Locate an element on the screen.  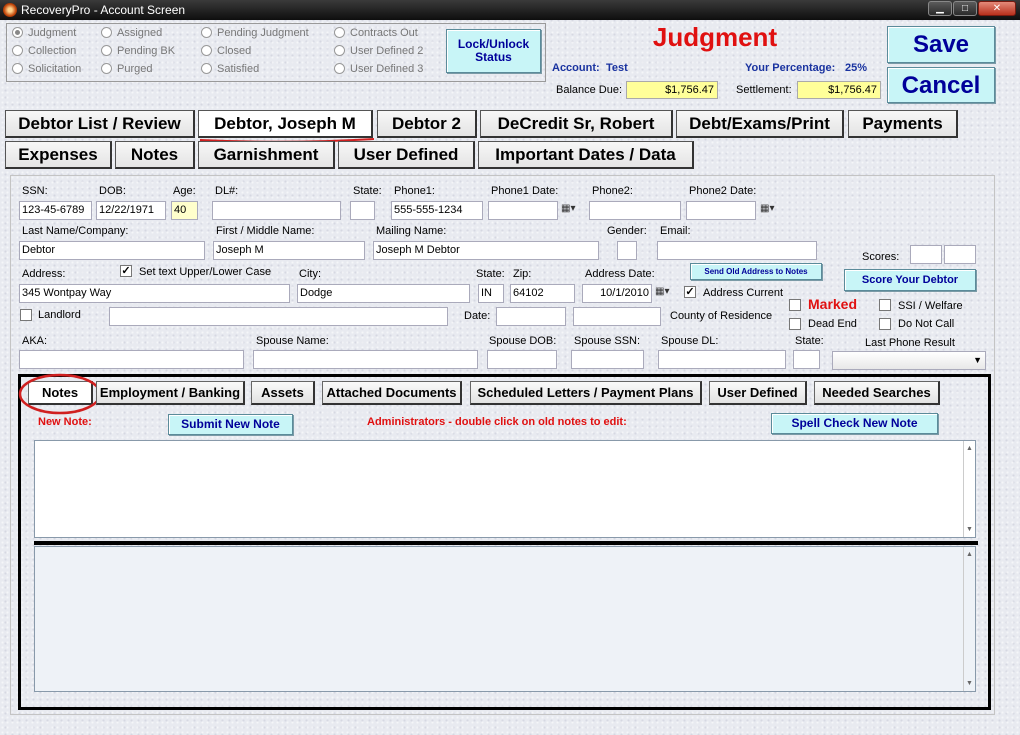
spouse-dob-field is located at coordinates (522, 359).